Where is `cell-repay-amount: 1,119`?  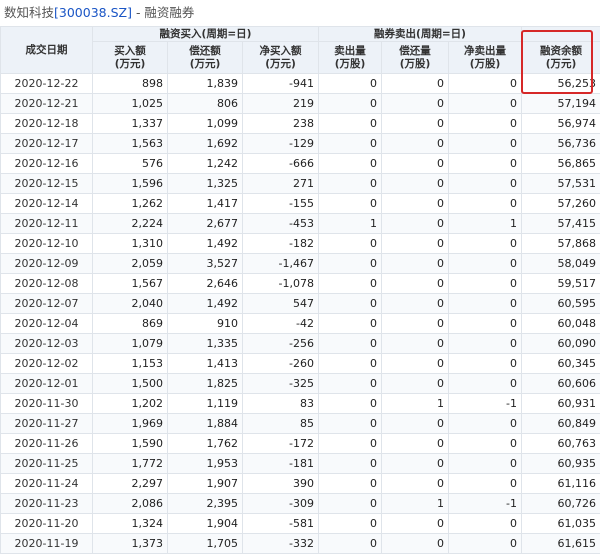
cell-repay-amount: 1,119 is located at coordinates (205, 404).